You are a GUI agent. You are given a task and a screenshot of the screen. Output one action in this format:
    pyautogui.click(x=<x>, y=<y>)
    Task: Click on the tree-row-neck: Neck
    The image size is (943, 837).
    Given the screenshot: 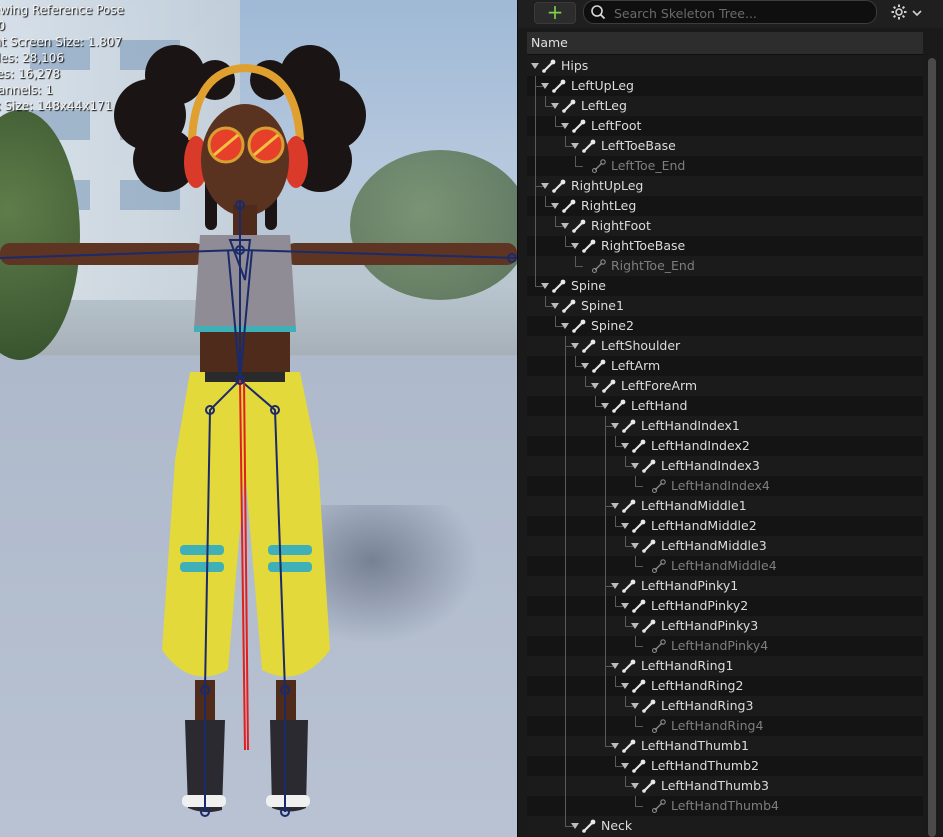 What is the action you would take?
    pyautogui.click(x=725, y=826)
    